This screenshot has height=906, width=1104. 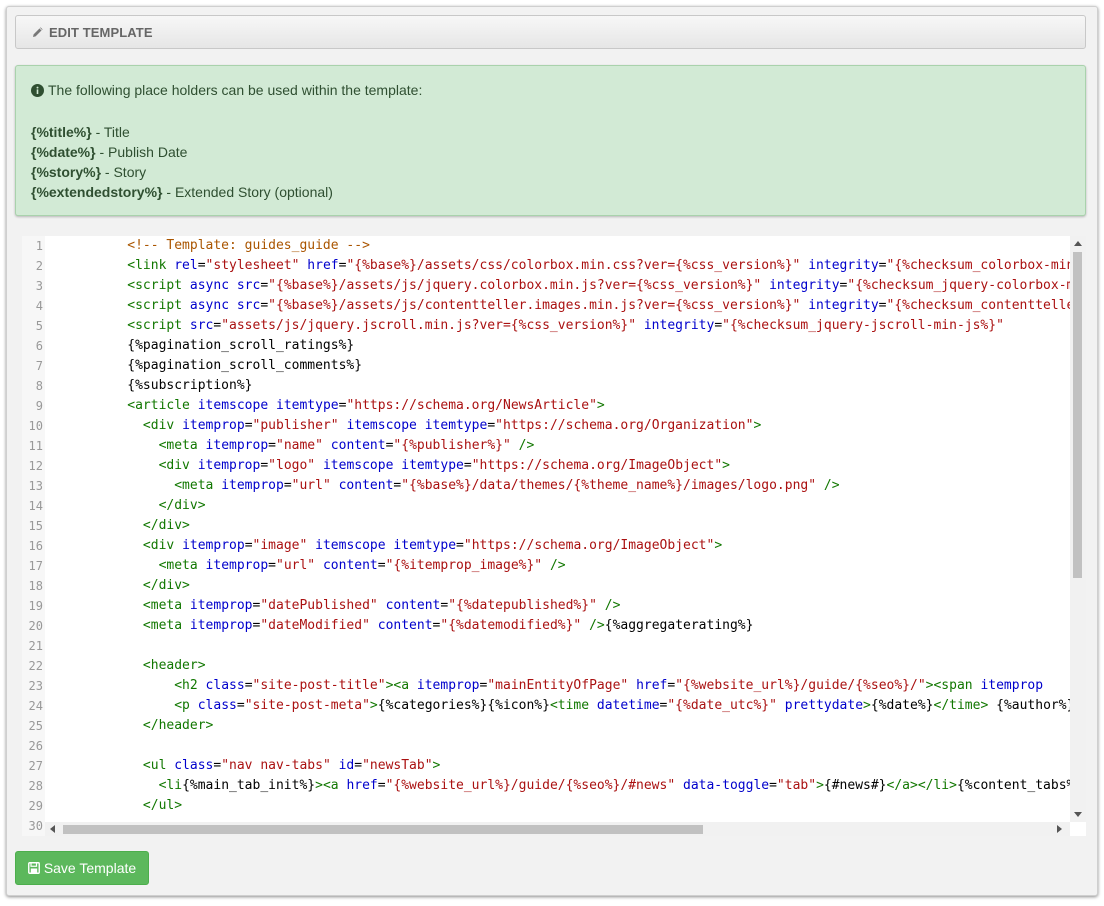 I want to click on code-line: {%pagination_scroll_comments%}, so click(x=206, y=365).